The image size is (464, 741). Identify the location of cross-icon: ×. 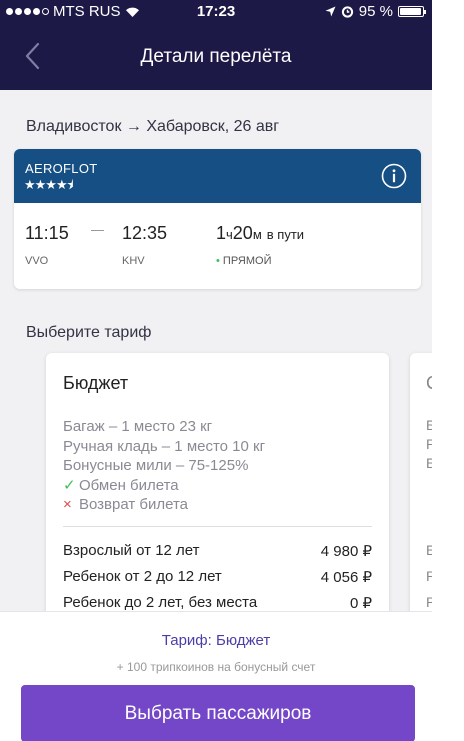
(67, 504).